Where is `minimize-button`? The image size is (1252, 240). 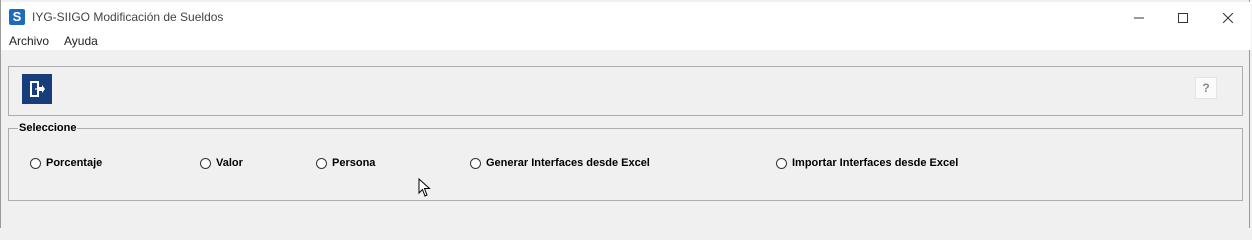
minimize-button is located at coordinates (1139, 18).